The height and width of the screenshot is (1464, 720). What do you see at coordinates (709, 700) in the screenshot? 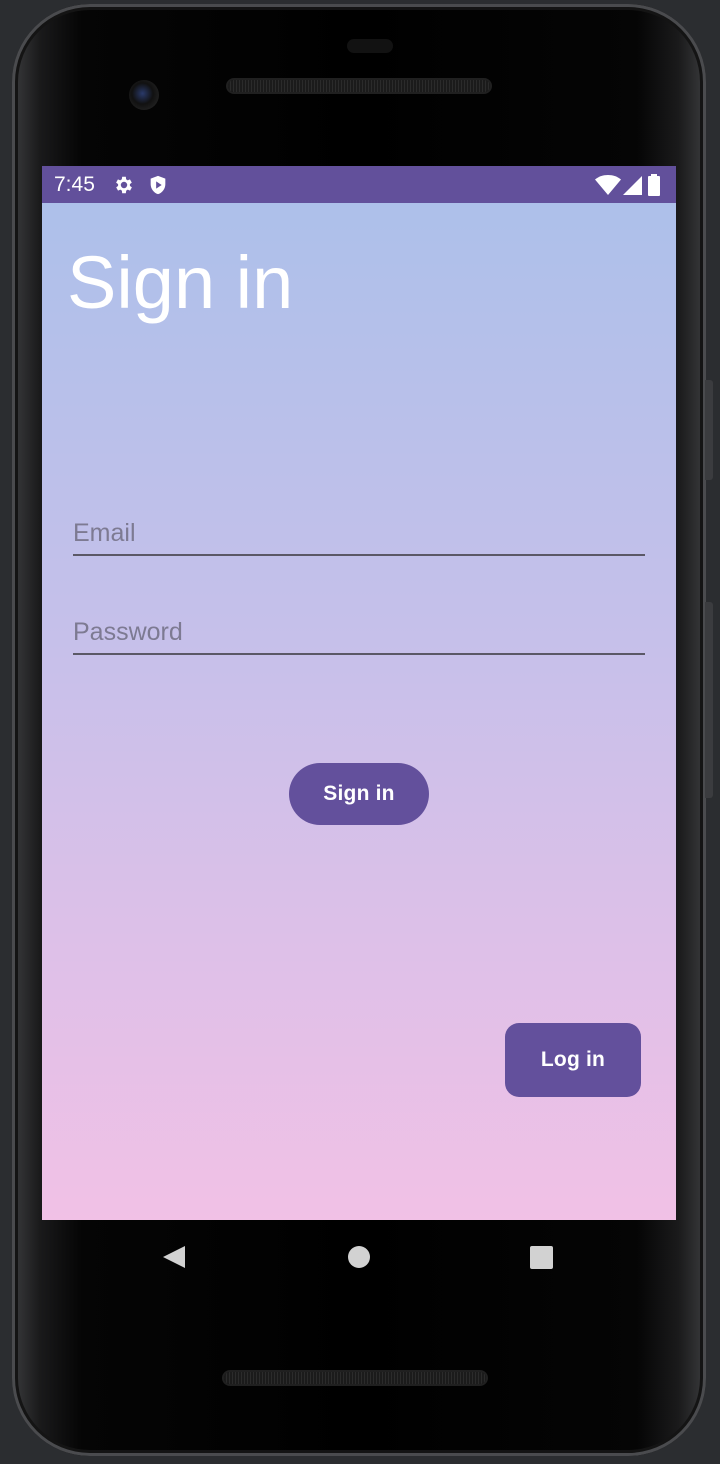
I see `volume-button` at bounding box center [709, 700].